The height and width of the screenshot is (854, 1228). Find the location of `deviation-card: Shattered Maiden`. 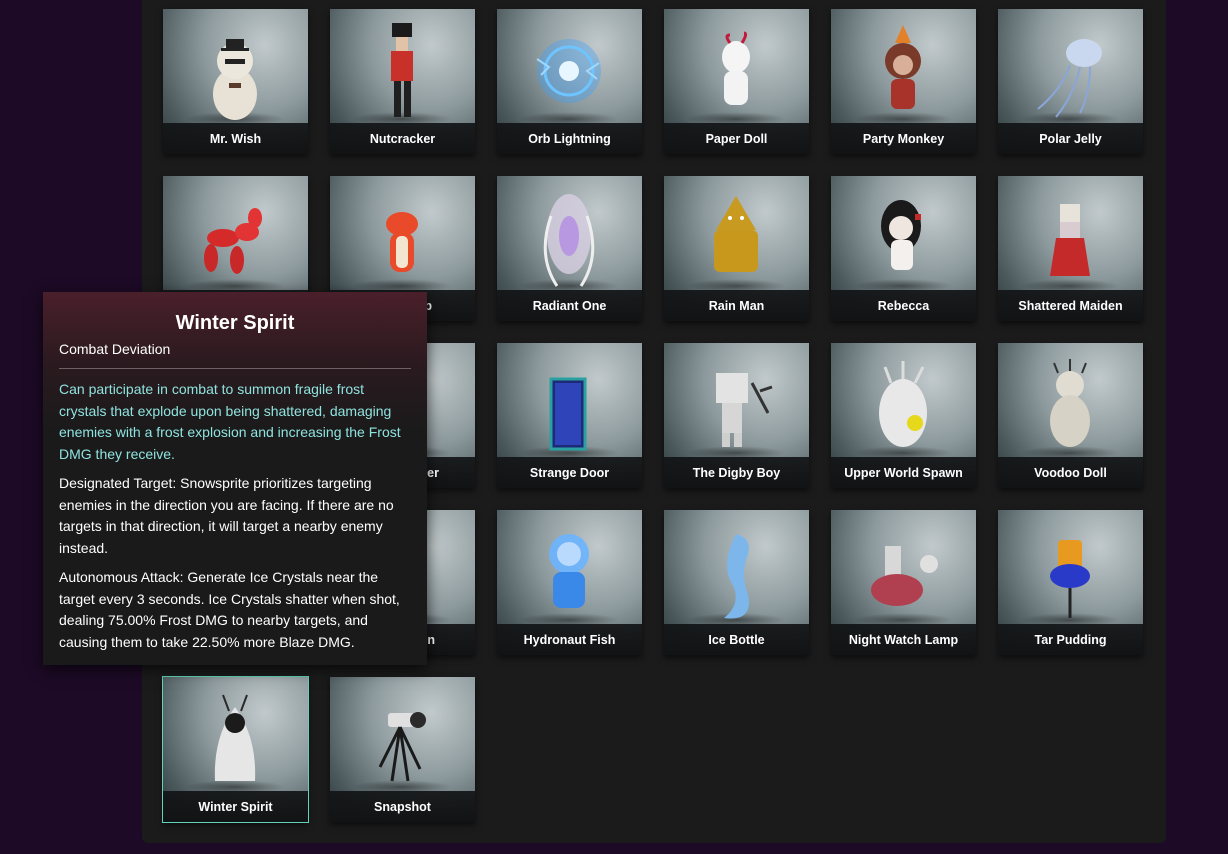

deviation-card: Shattered Maiden is located at coordinates (1070, 248).